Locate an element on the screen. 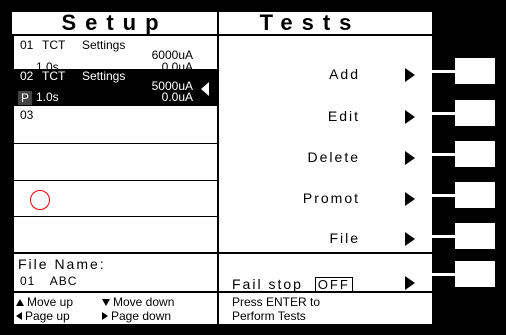 This screenshot has height=335, width=506. footer-move-up: Move up is located at coordinates (44, 302).